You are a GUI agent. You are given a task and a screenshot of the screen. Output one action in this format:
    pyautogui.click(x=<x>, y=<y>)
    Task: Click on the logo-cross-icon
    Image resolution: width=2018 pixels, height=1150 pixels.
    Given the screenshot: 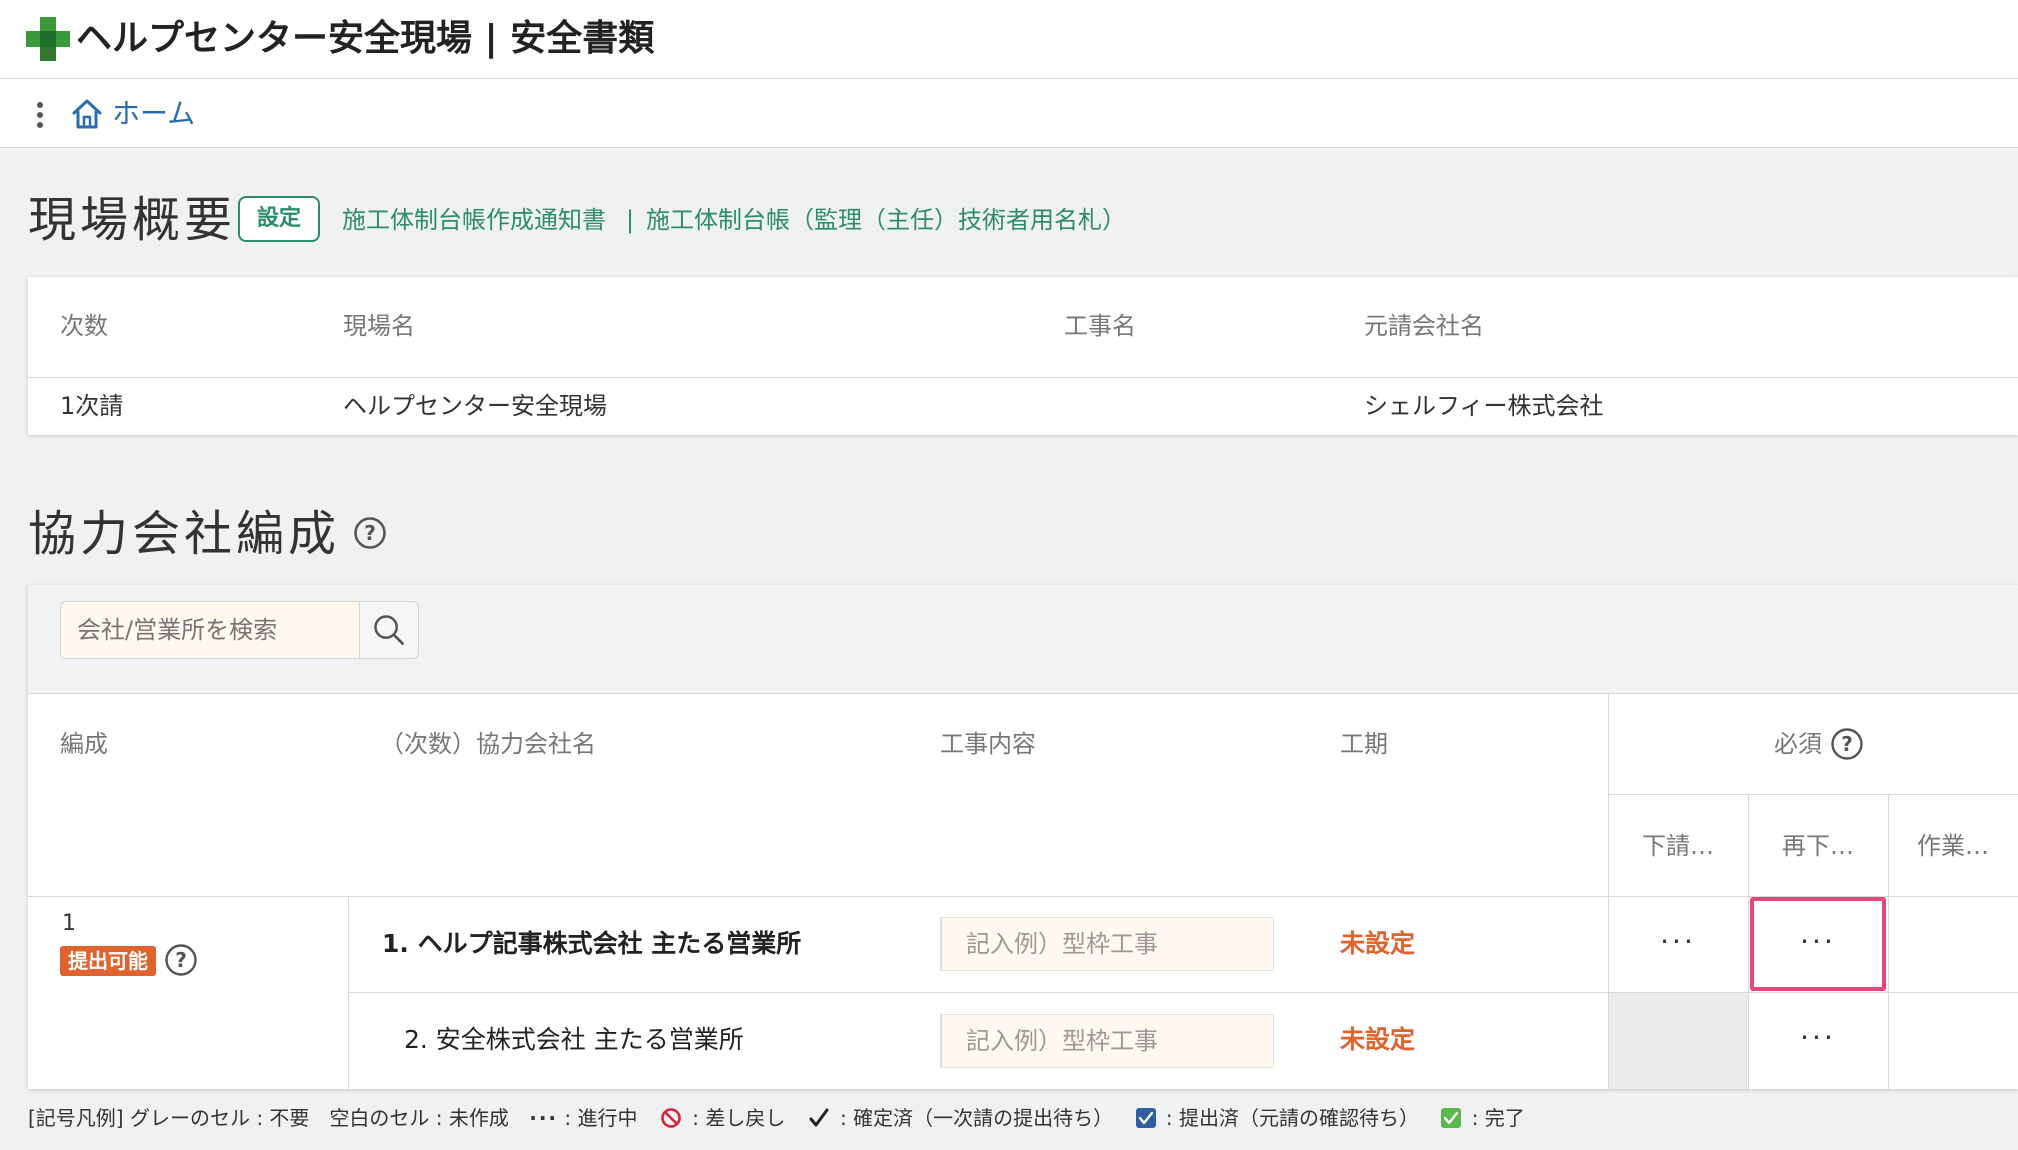 What is the action you would take?
    pyautogui.click(x=48, y=39)
    